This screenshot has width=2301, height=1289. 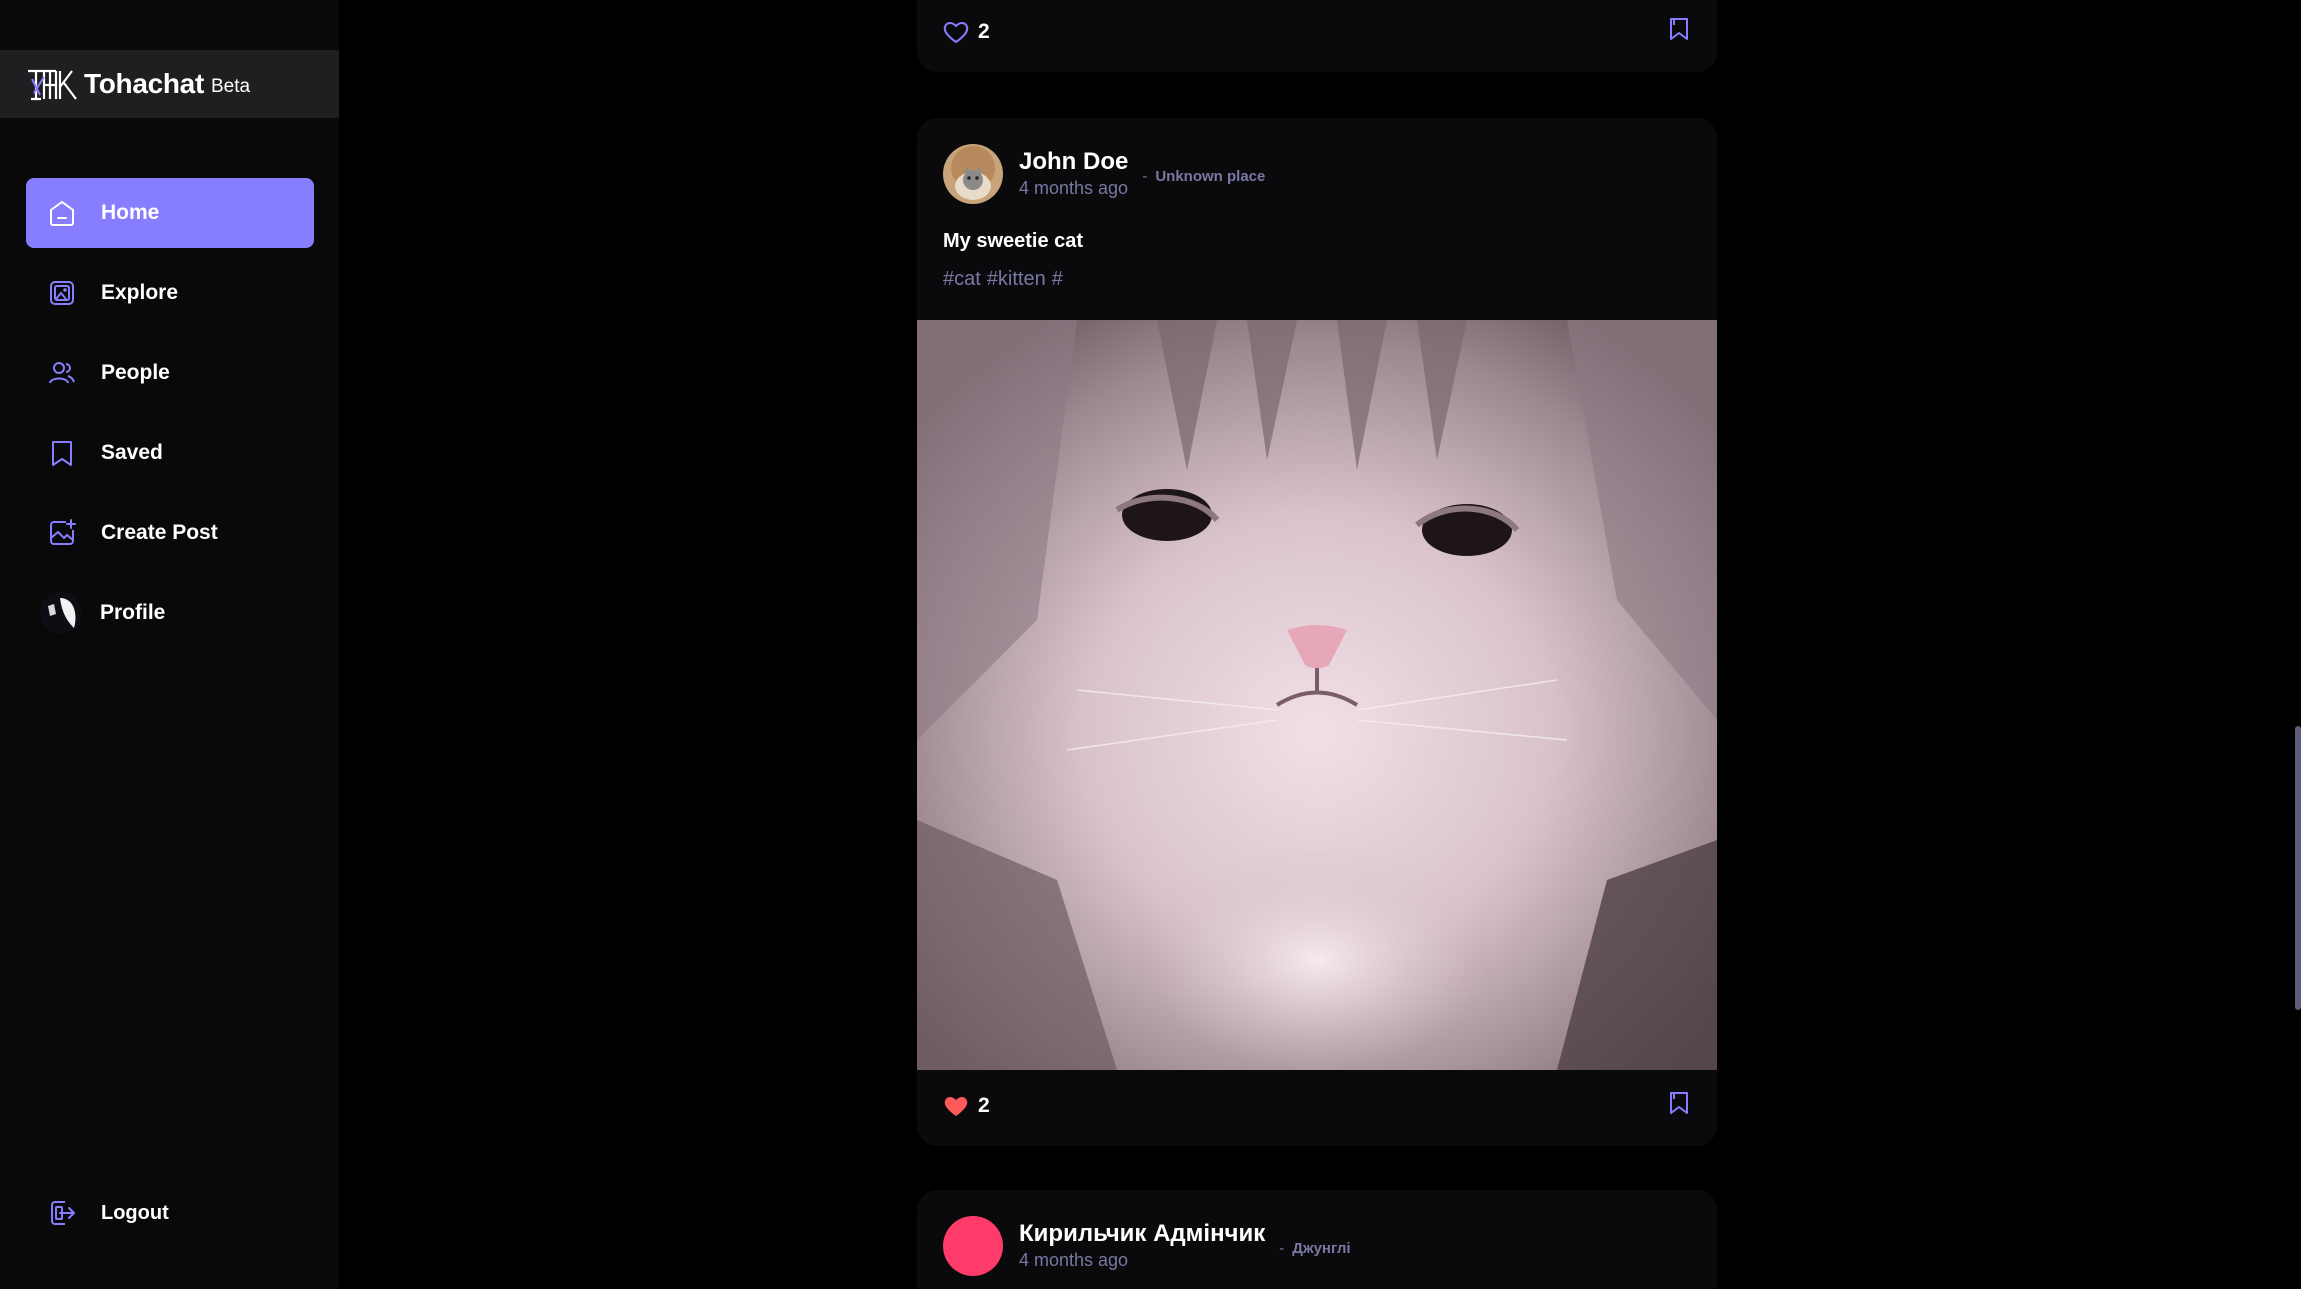 What do you see at coordinates (63, 532) in the screenshot?
I see `image-add-icon` at bounding box center [63, 532].